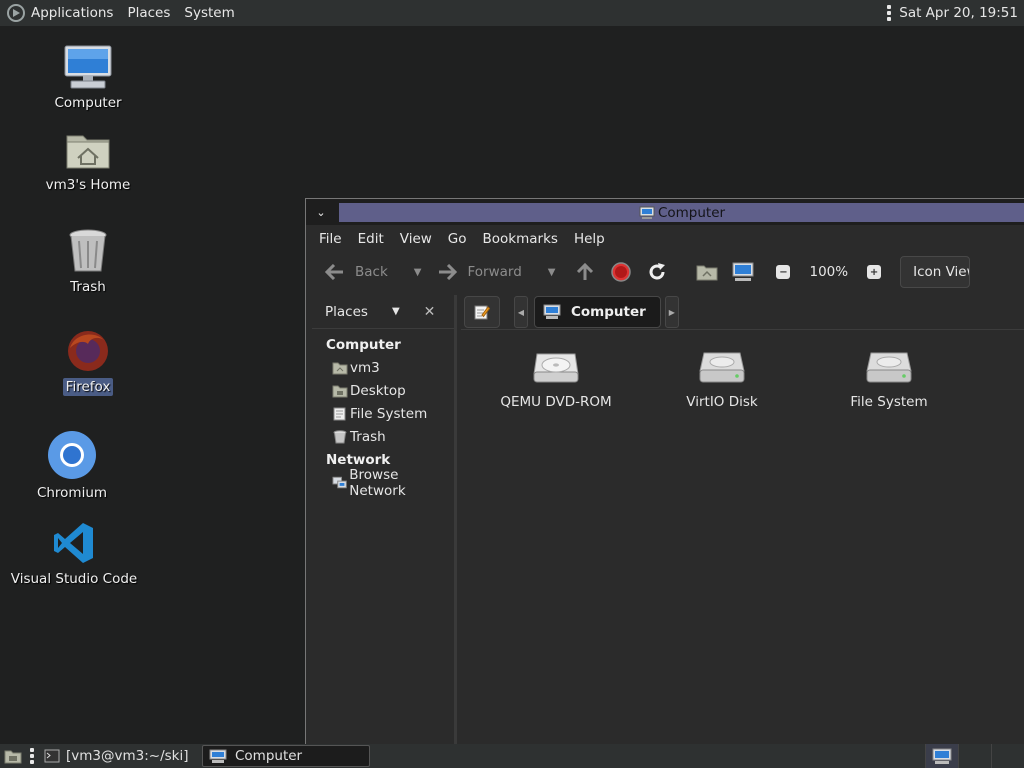 The height and width of the screenshot is (768, 1024). Describe the element at coordinates (556, 368) in the screenshot. I see `optical-drive-icon` at that location.